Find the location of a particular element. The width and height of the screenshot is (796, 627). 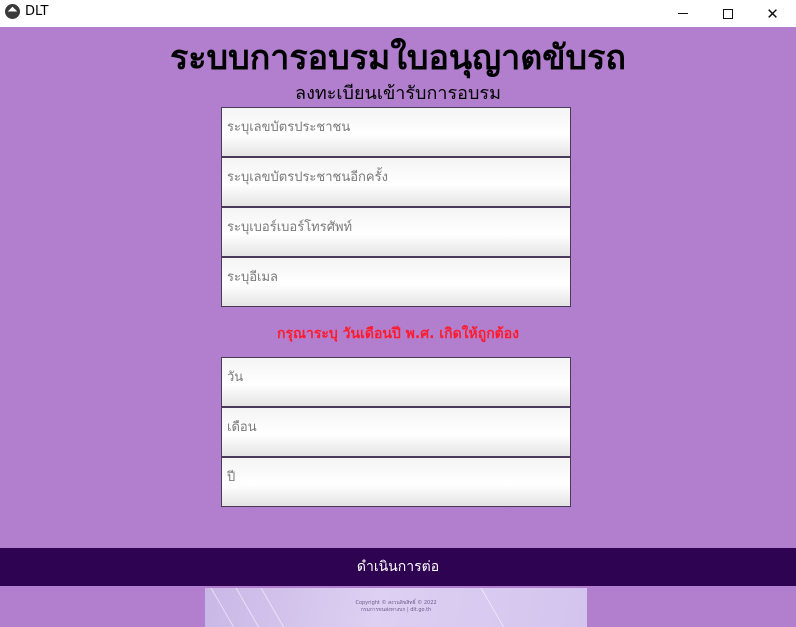

footer-line-1: Copyright © สงวนลิขสิทธิ์ © 2022 is located at coordinates (396, 603).